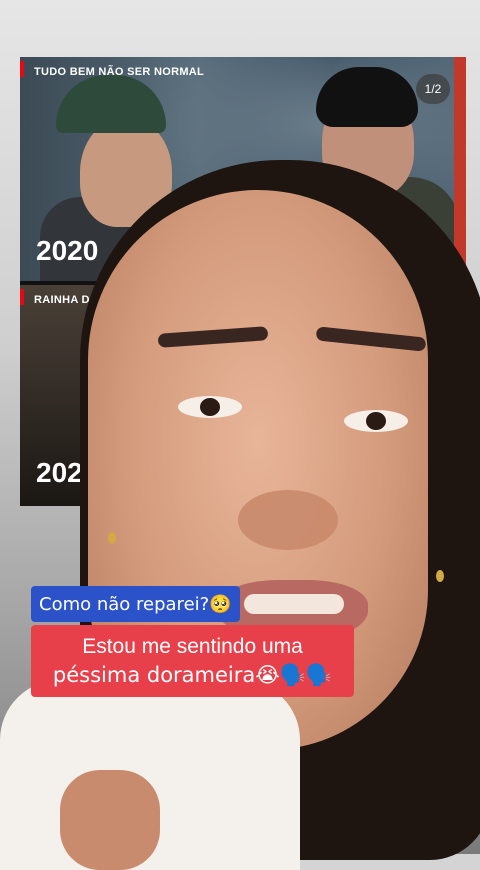 The height and width of the screenshot is (870, 480). Describe the element at coordinates (119, 72) in the screenshot. I see `show-title-1: TUDO BEM NÃO SER NORMAL` at that location.